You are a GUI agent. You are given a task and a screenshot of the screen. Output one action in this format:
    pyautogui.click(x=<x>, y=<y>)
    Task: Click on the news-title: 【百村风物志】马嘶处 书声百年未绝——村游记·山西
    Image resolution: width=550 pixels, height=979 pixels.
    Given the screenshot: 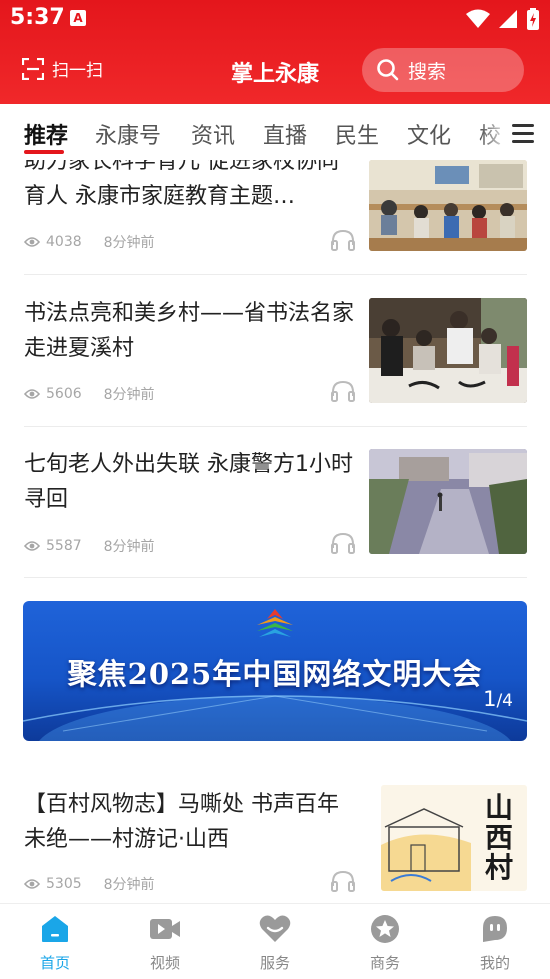 What is the action you would take?
    pyautogui.click(x=181, y=822)
    